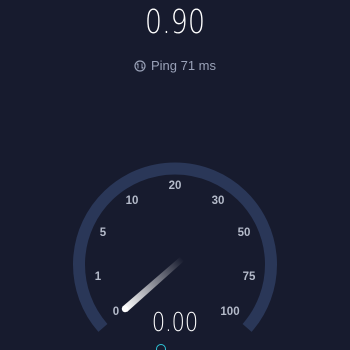 The width and height of the screenshot is (350, 350). What do you see at coordinates (218, 201) in the screenshot?
I see `gauge-tick-label: 30` at bounding box center [218, 201].